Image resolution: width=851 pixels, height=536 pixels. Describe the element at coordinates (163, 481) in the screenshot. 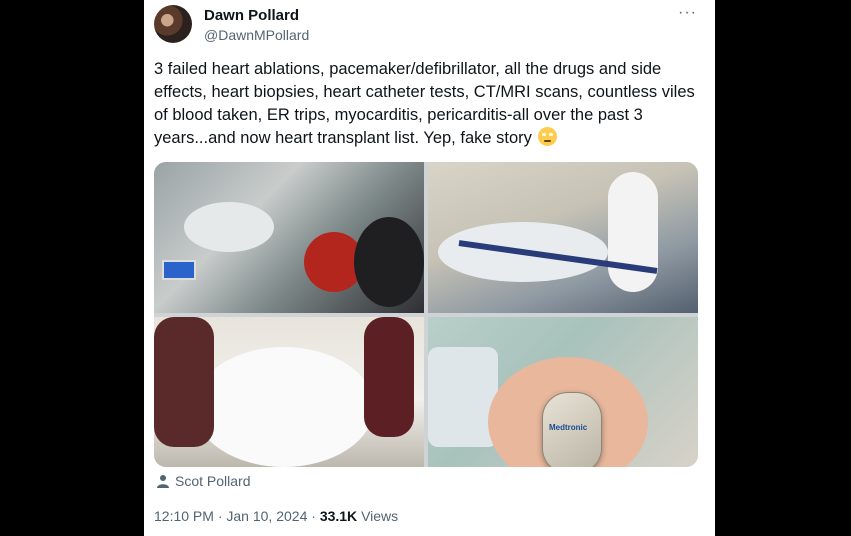

I see `person-icon` at that location.